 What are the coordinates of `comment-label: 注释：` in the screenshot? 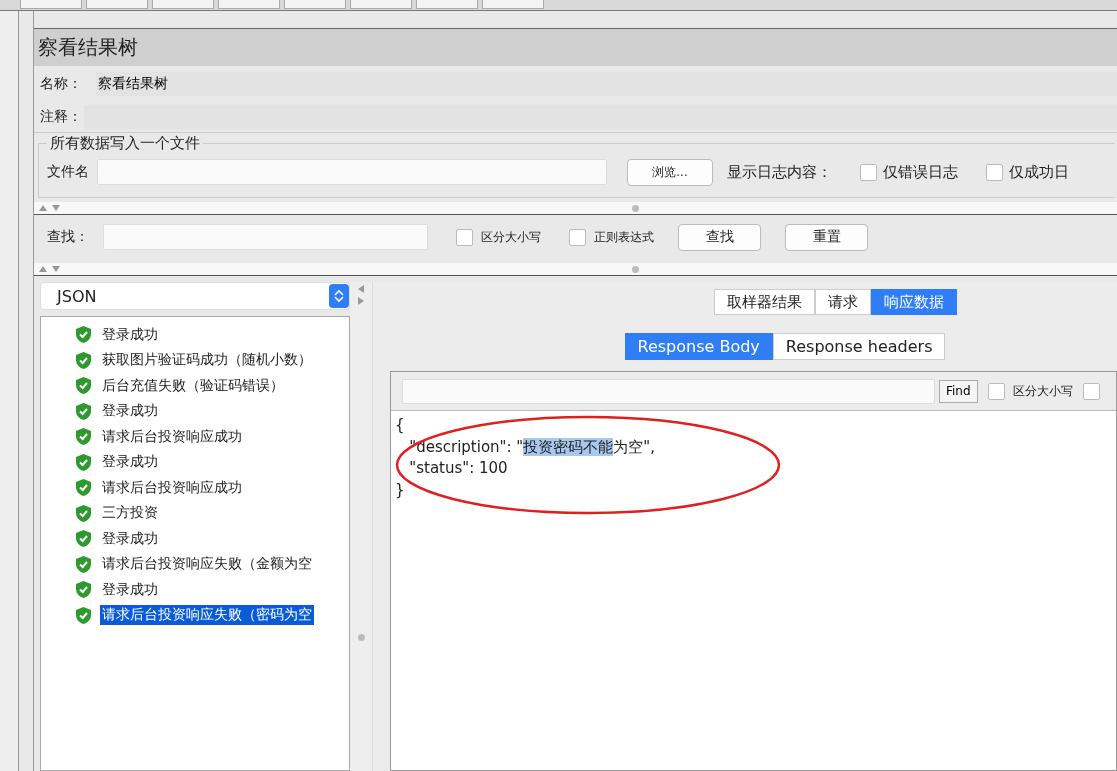 It's located at (61, 117).